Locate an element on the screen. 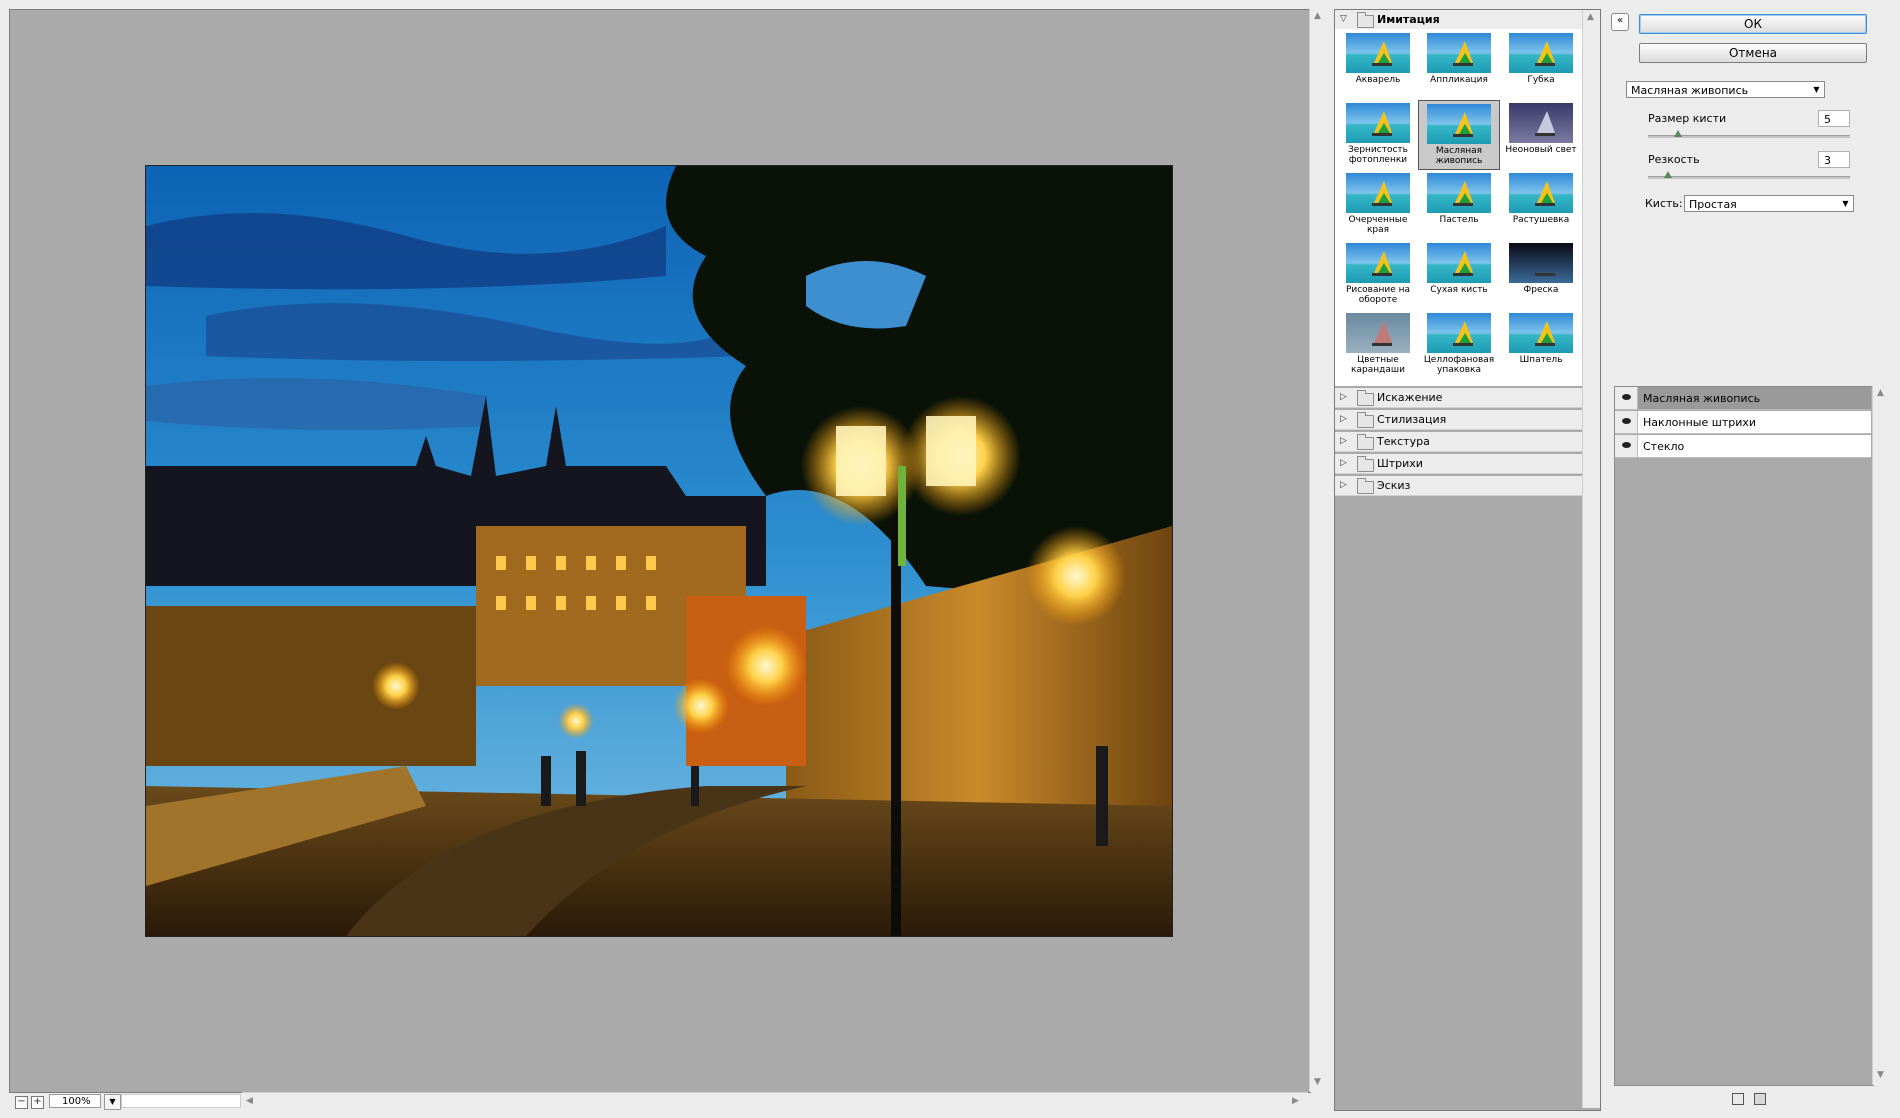 The height and width of the screenshot is (1118, 1900). filter-thumb-pastel: Пастель is located at coordinates (1459, 205).